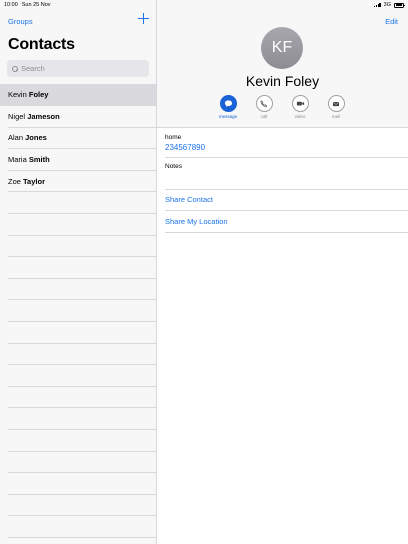  Describe the element at coordinates (39, 160) in the screenshot. I see `contact-last-name: Smith` at that location.